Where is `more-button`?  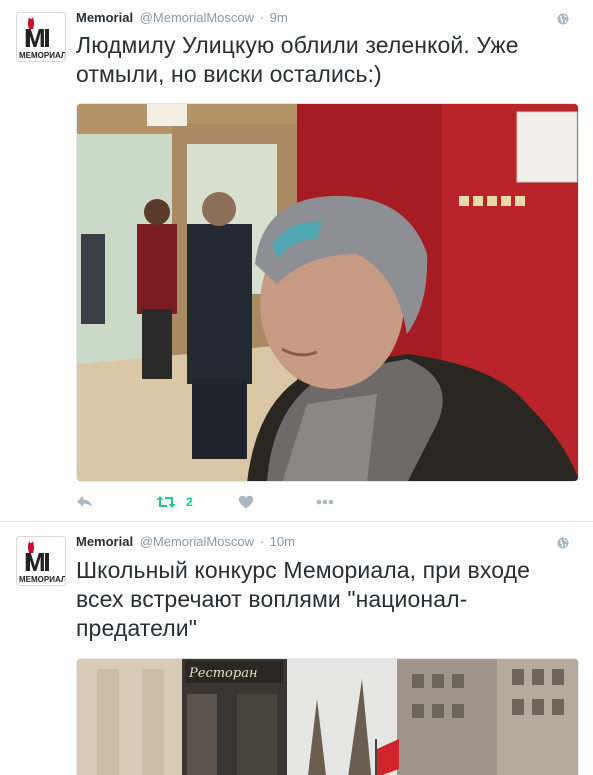
more-button is located at coordinates (325, 502).